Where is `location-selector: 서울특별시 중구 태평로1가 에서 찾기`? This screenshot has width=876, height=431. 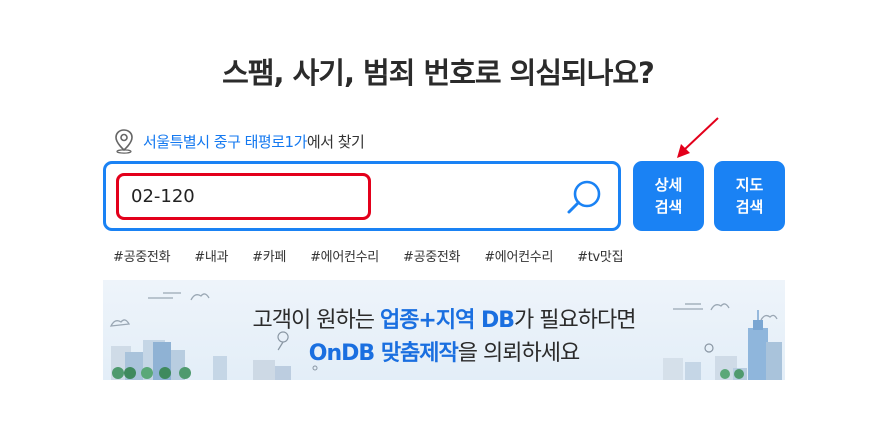
location-selector: 서울특별시 중구 태평로1가 에서 찾기 is located at coordinates (238, 141).